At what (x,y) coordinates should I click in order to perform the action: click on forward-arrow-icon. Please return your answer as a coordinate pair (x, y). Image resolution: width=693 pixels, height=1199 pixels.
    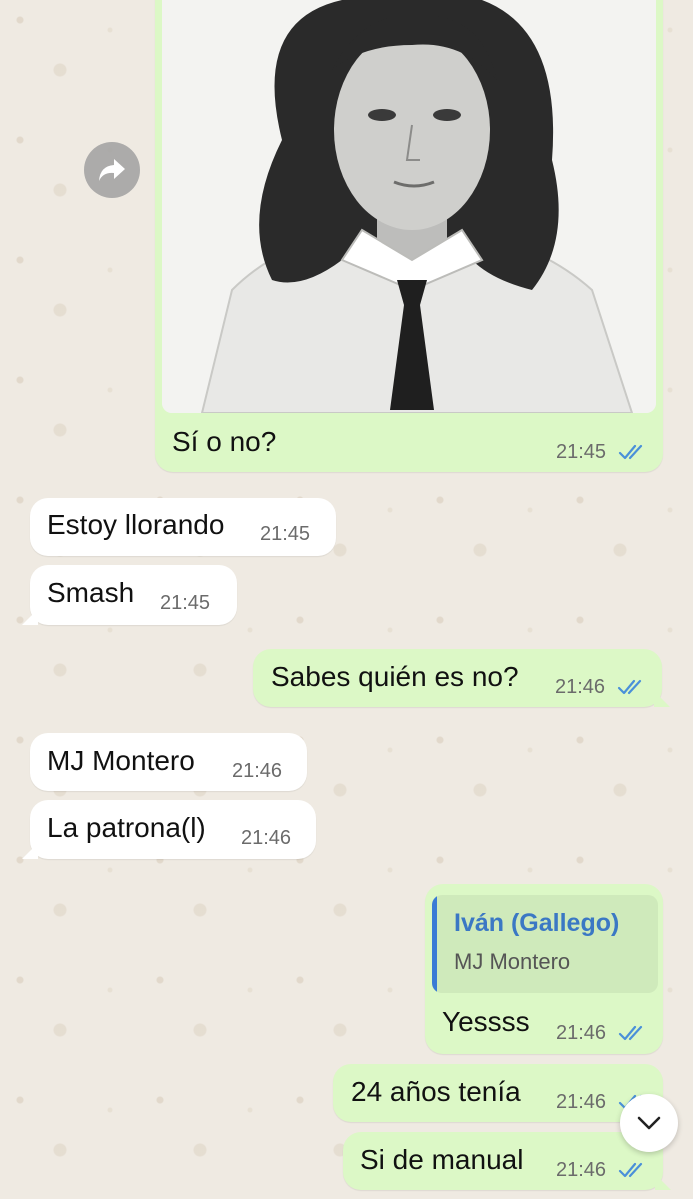
    Looking at the image, I should click on (112, 170).